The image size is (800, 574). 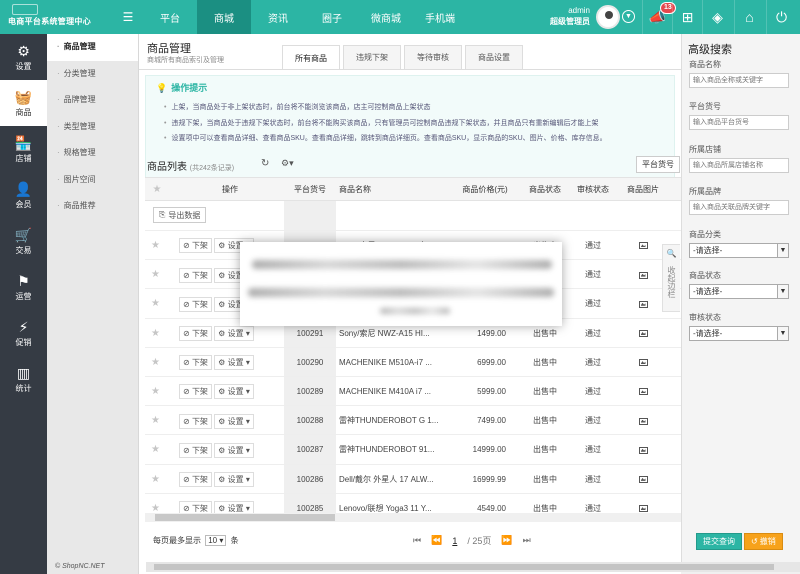 I want to click on notification-button: 📣 13, so click(x=659, y=17).